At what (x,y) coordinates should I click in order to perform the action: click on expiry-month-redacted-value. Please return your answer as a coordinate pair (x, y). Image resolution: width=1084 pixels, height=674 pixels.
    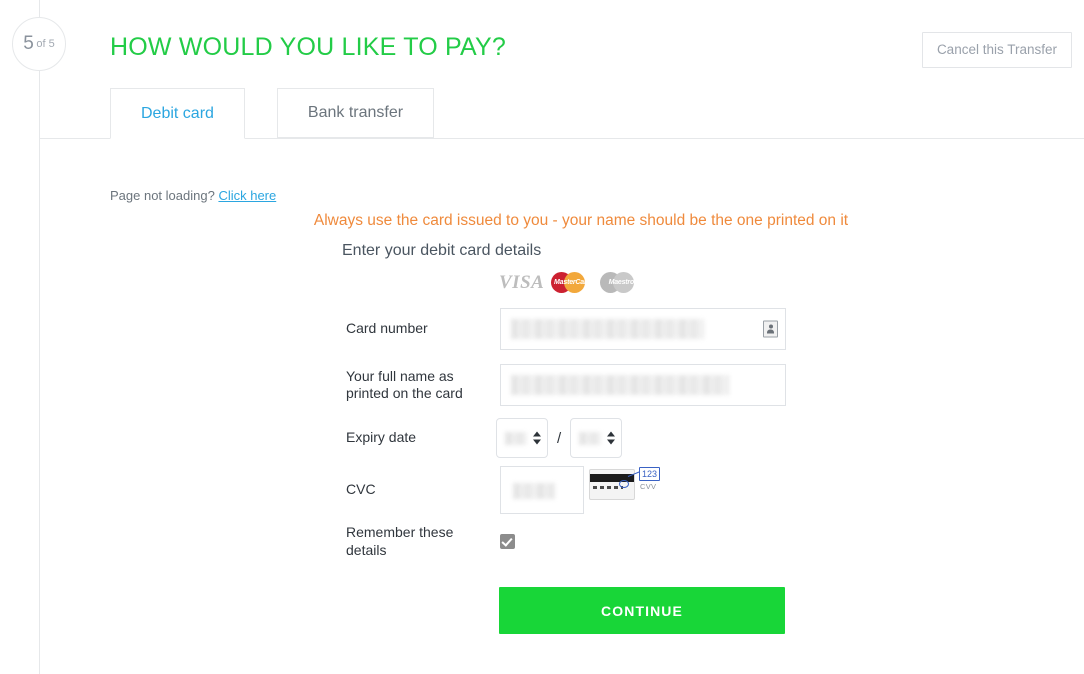
    Looking at the image, I should click on (516, 438).